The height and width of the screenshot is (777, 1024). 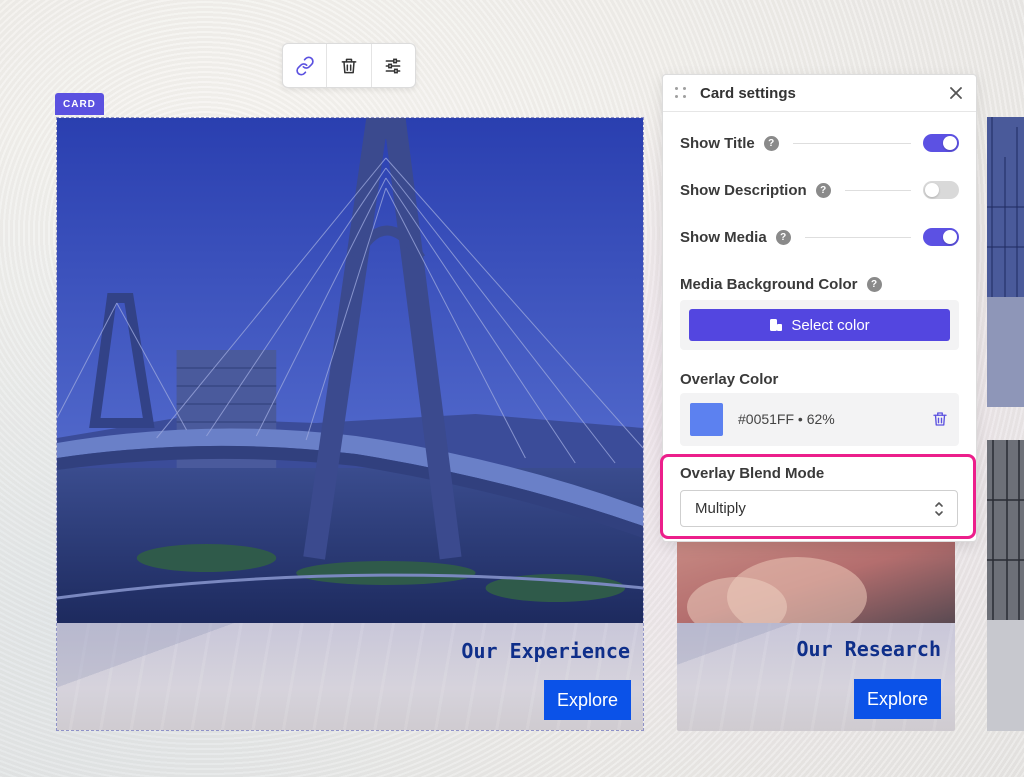 I want to click on link-icon, so click(x=304, y=65).